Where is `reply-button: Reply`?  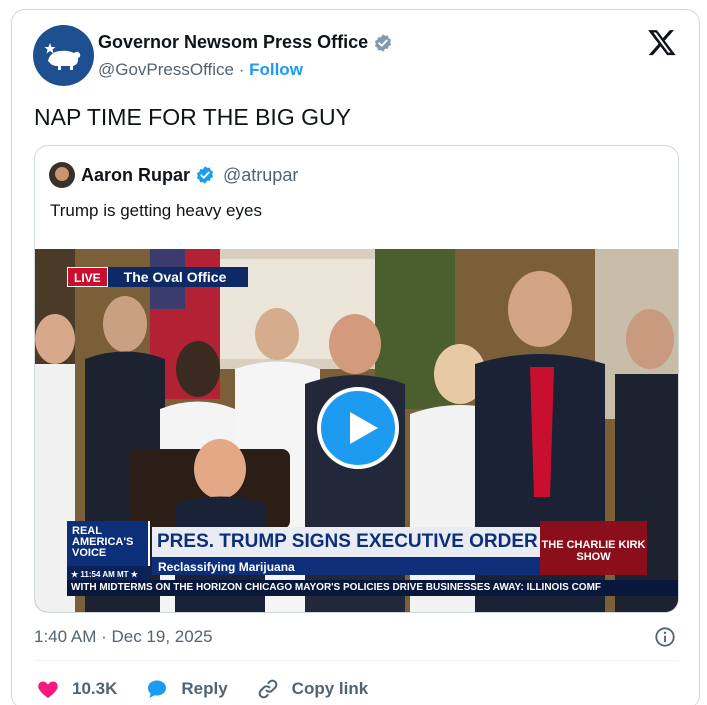 reply-button: Reply is located at coordinates (186, 689).